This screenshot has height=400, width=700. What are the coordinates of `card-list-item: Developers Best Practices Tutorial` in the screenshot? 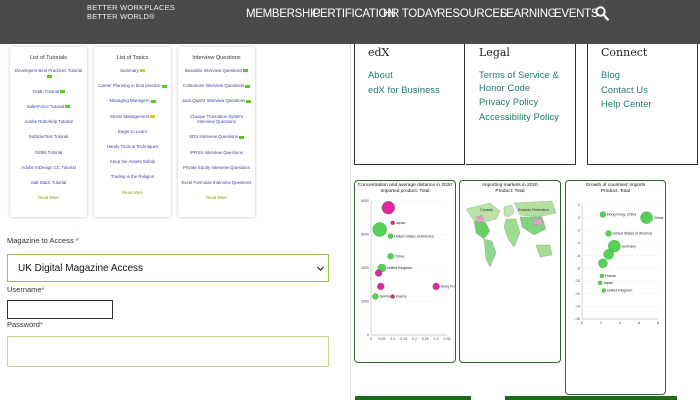 It's located at (48, 73).